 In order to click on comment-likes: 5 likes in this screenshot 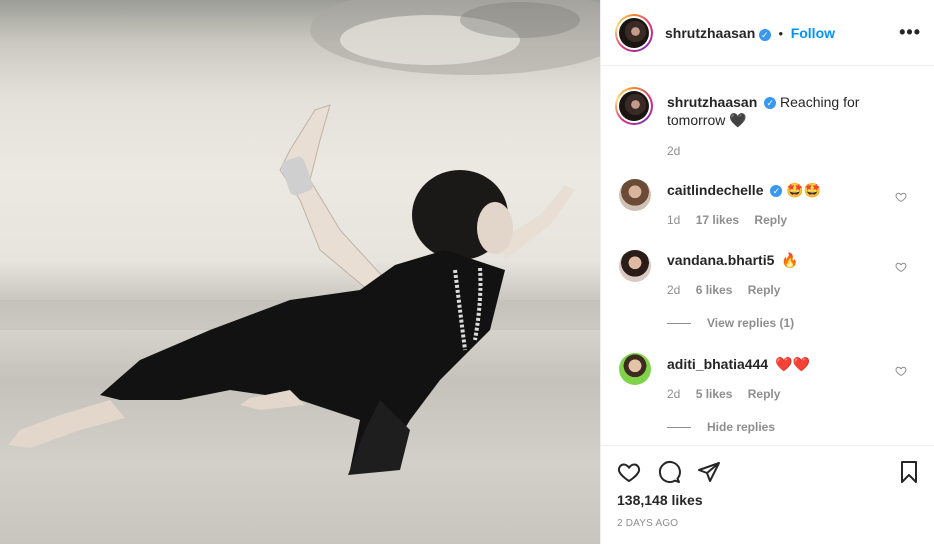, I will do `click(714, 394)`.